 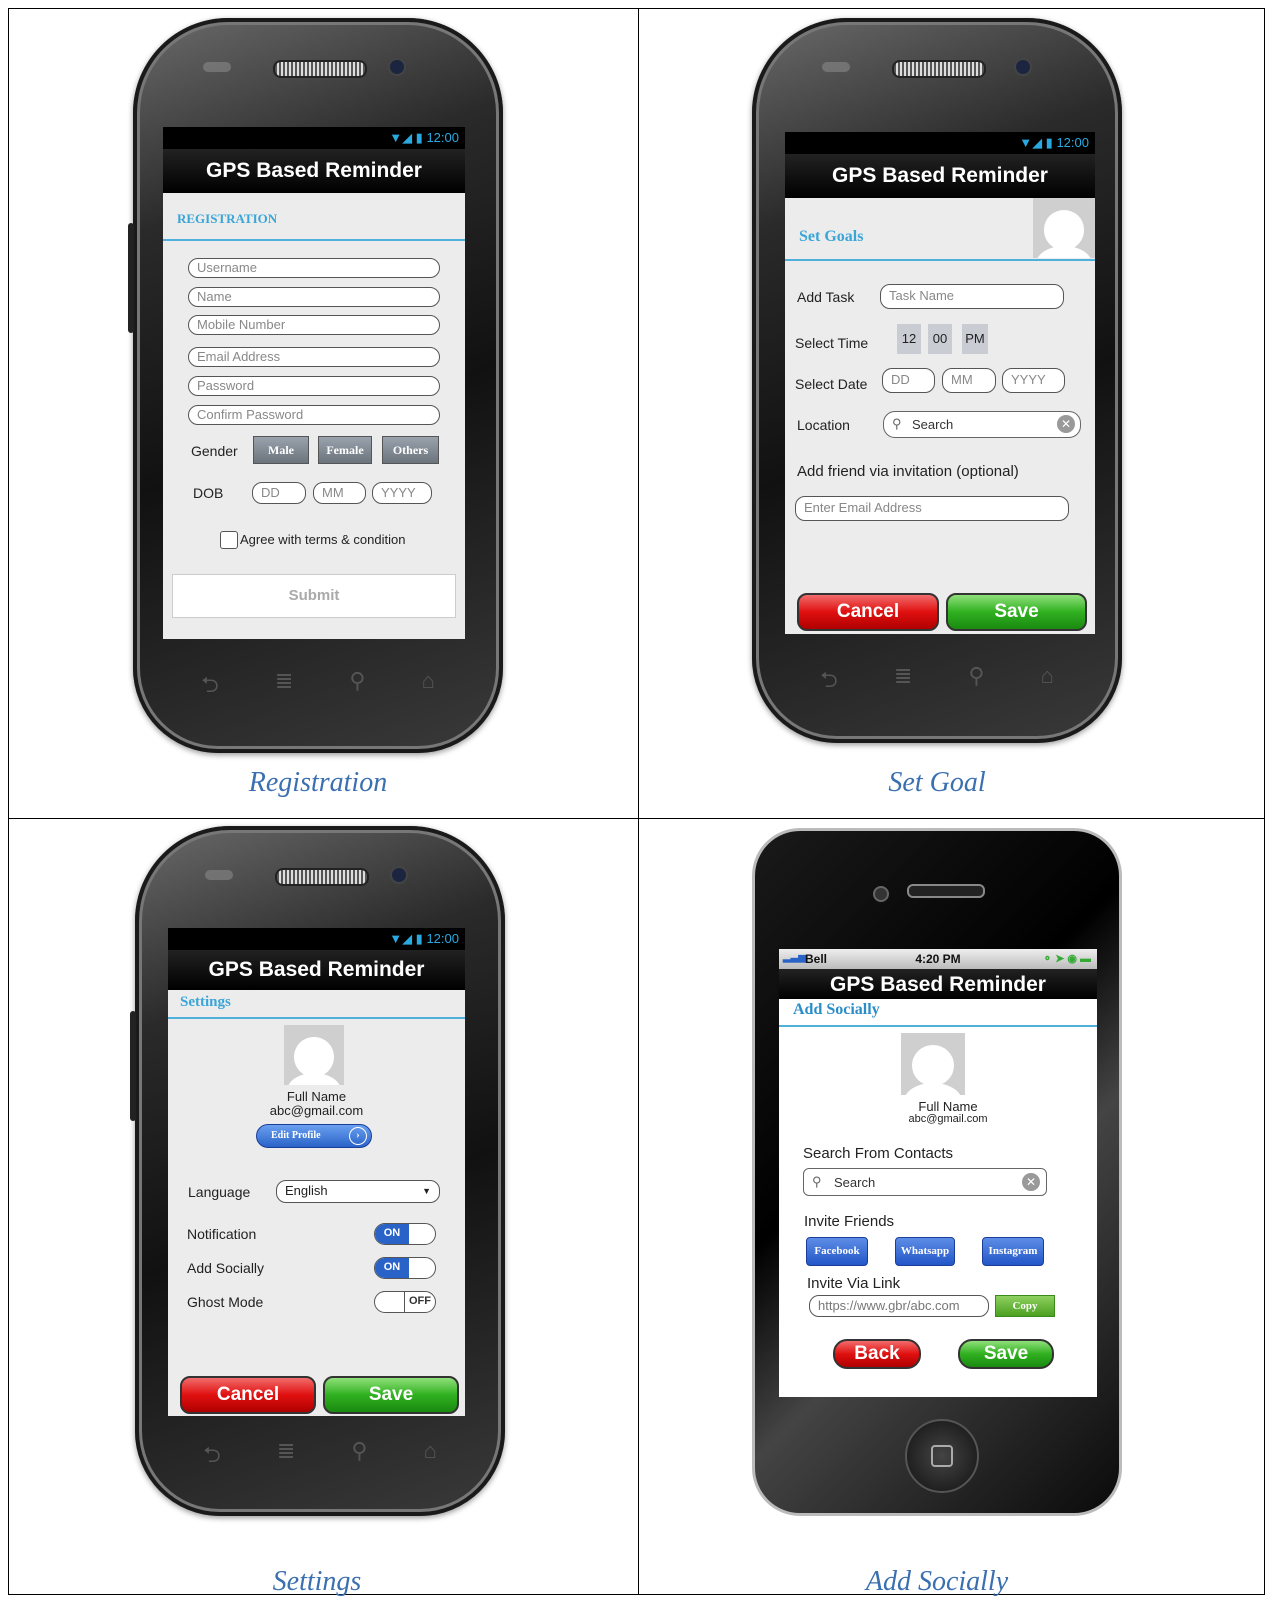 What do you see at coordinates (358, 1191) in the screenshot?
I see `language-select: English ▼` at bounding box center [358, 1191].